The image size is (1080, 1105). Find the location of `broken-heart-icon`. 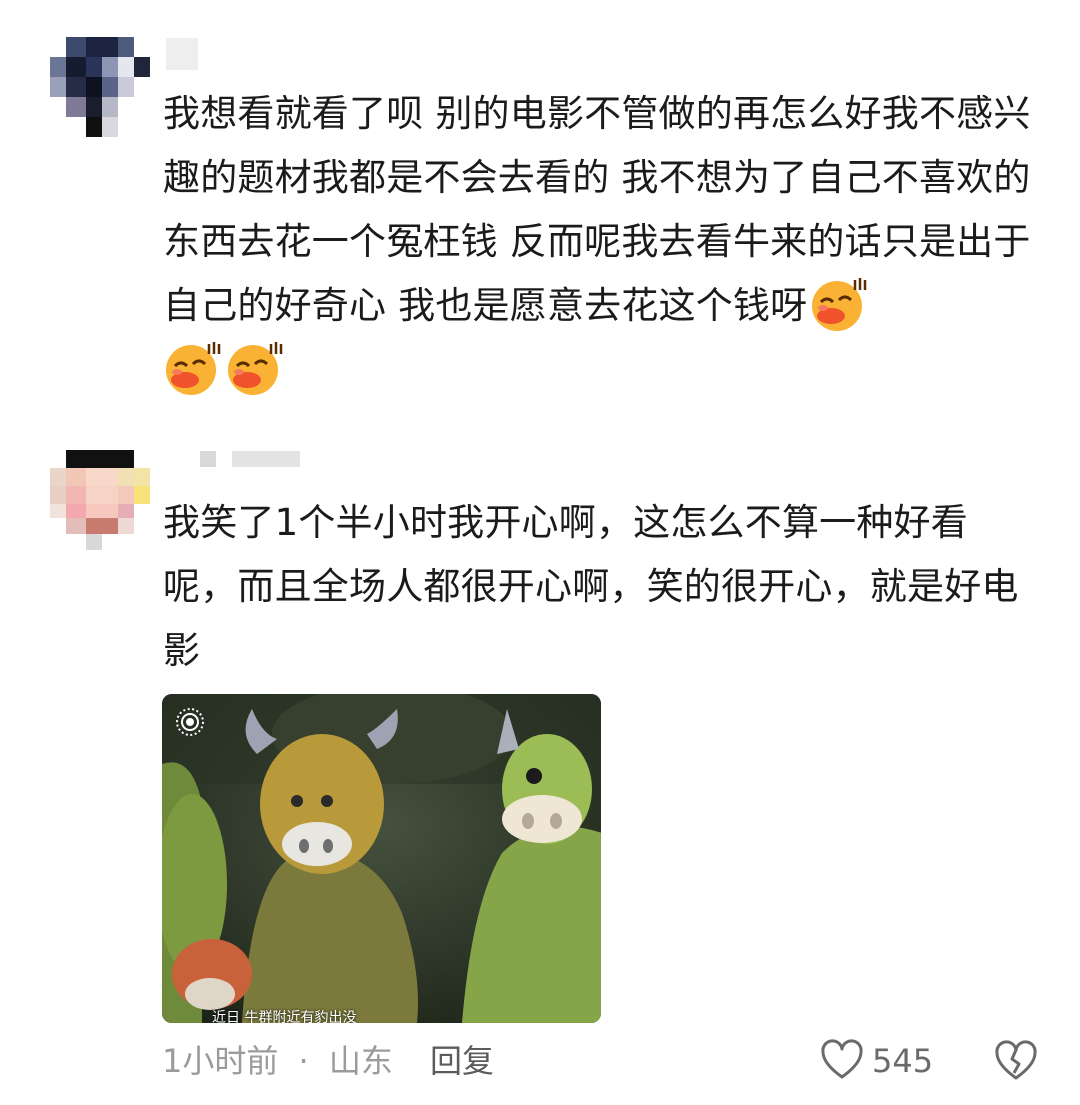

broken-heart-icon is located at coordinates (1016, 1060).